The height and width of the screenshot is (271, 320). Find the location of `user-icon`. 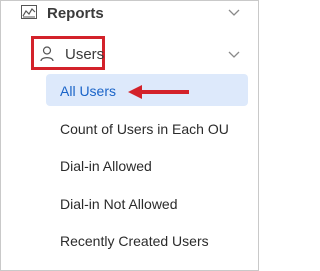

user-icon is located at coordinates (47, 54).